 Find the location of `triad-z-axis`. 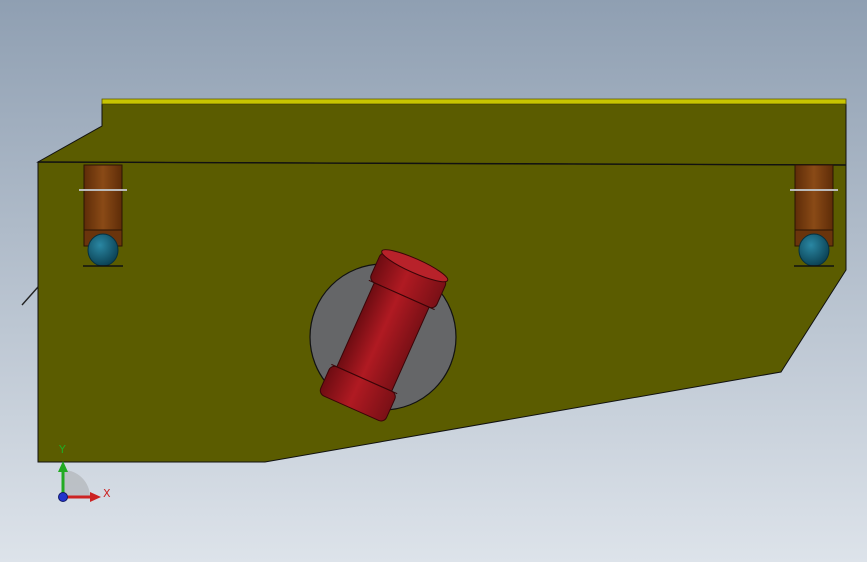

triad-z-axis is located at coordinates (63, 497).